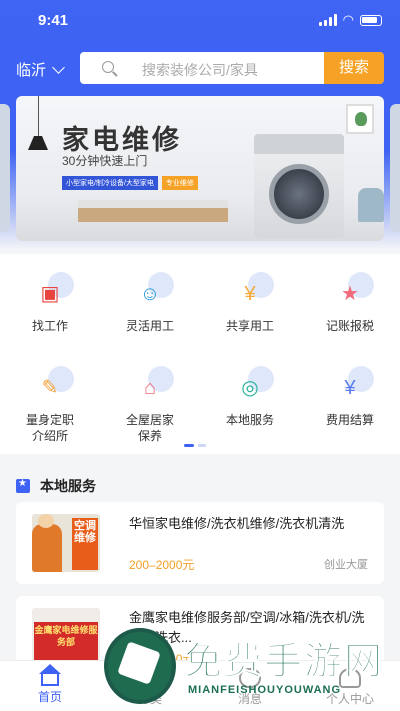  What do you see at coordinates (149, 326) in the screenshot?
I see `category-label: 灵活用工` at bounding box center [149, 326].